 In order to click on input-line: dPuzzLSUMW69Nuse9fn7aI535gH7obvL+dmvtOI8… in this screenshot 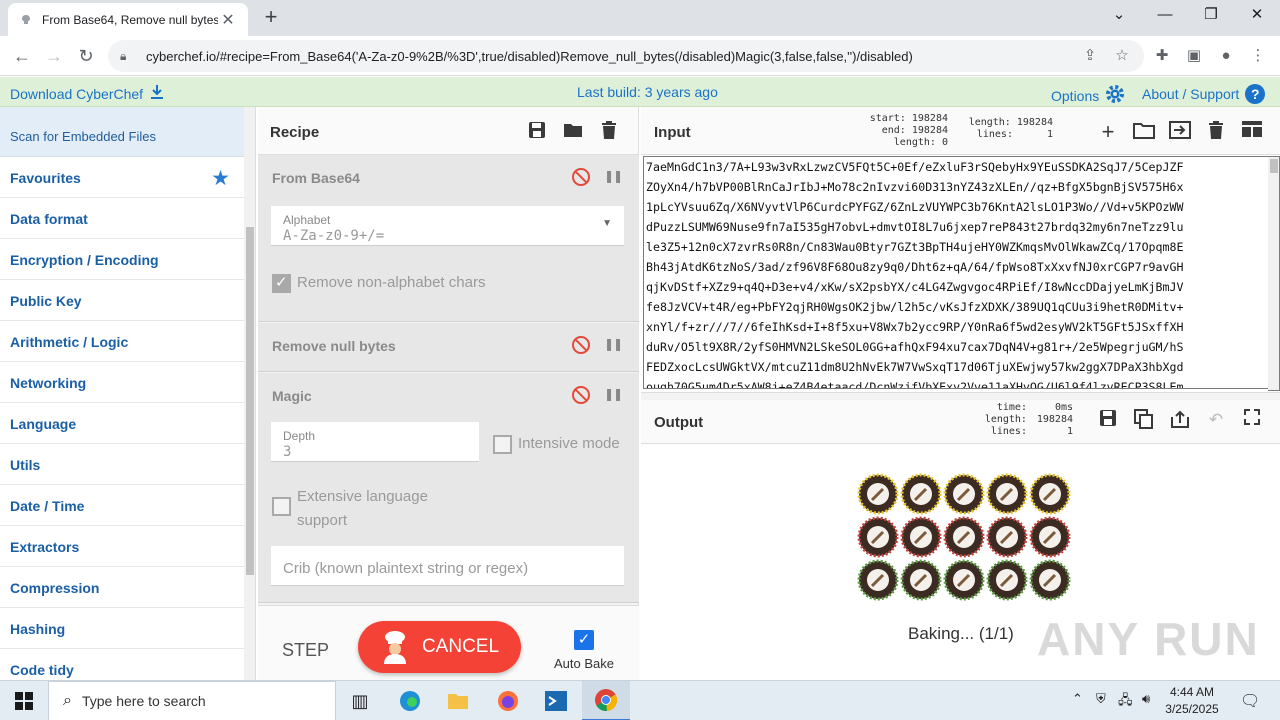, I will do `click(957, 227)`.